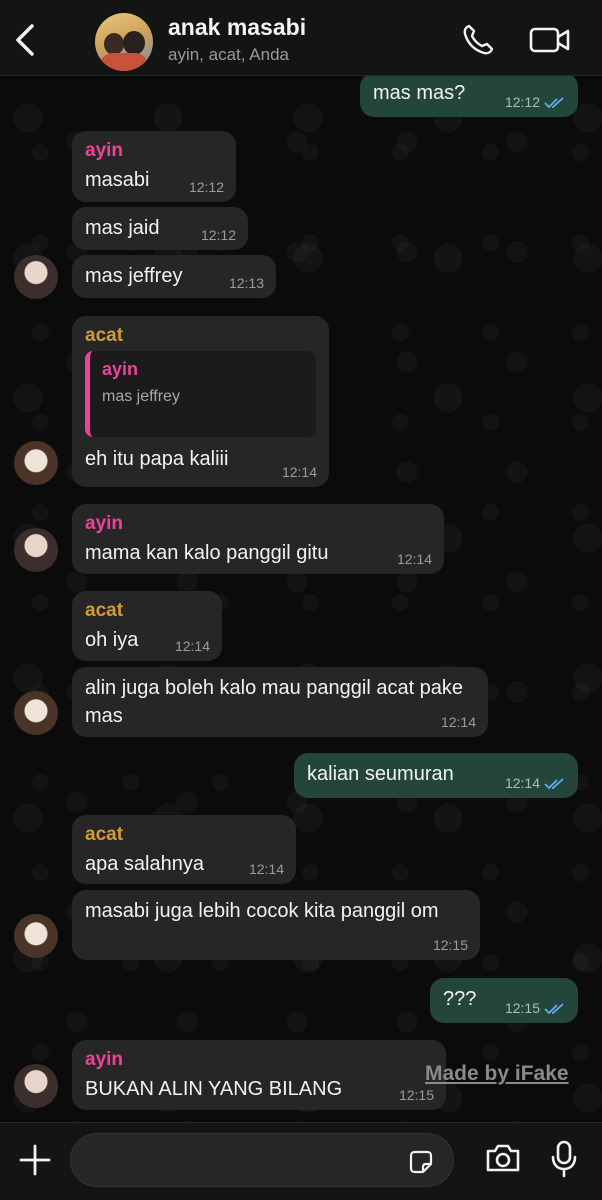  Describe the element at coordinates (214, 1089) in the screenshot. I see `message-text: BUKAN ALIN YANG BILANG` at that location.